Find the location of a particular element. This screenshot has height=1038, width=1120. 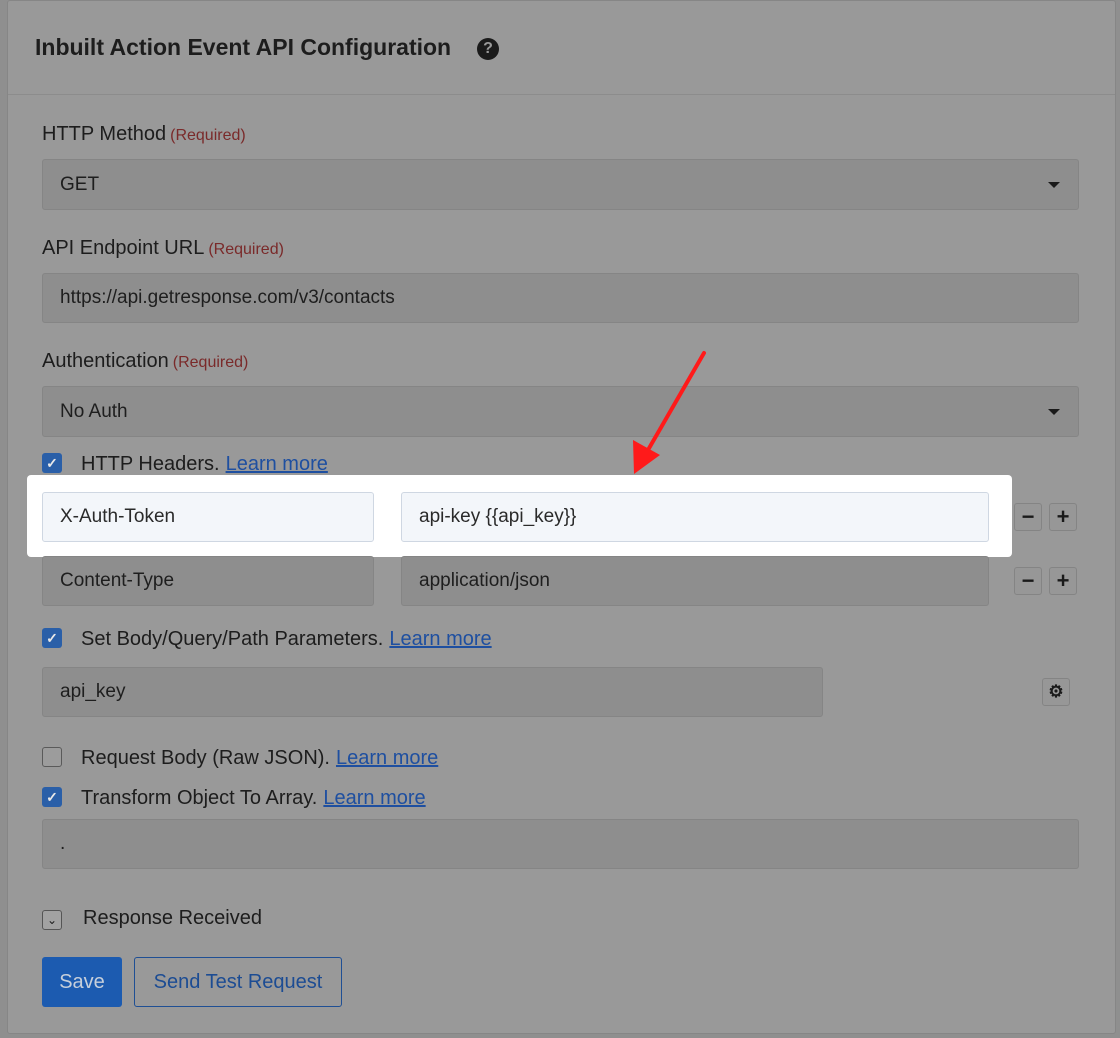

arrow-head is located at coordinates (646, 457).